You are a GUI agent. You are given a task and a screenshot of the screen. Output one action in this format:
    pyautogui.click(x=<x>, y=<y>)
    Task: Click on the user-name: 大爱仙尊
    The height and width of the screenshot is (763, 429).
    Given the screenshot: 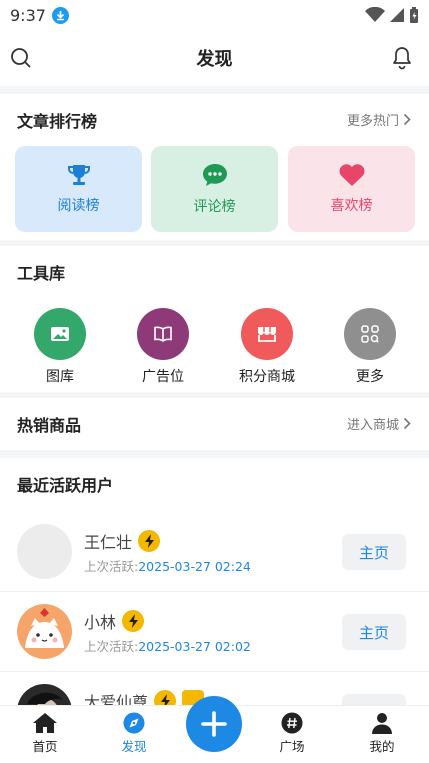 What is the action you would take?
    pyautogui.click(x=116, y=699)
    